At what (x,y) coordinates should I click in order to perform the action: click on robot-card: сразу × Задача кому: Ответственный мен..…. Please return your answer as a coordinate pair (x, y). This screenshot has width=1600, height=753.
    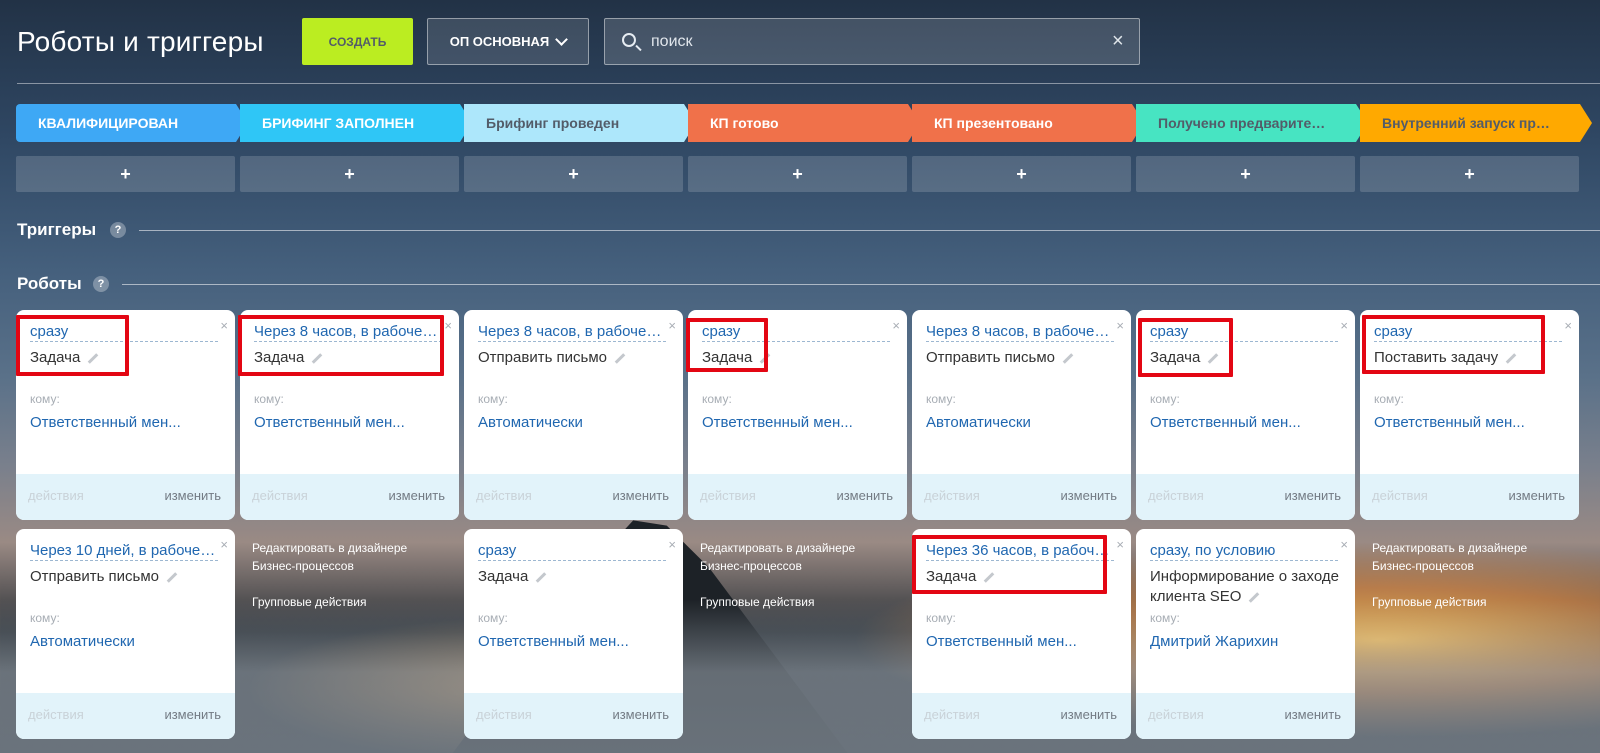
    Looking at the image, I should click on (573, 634).